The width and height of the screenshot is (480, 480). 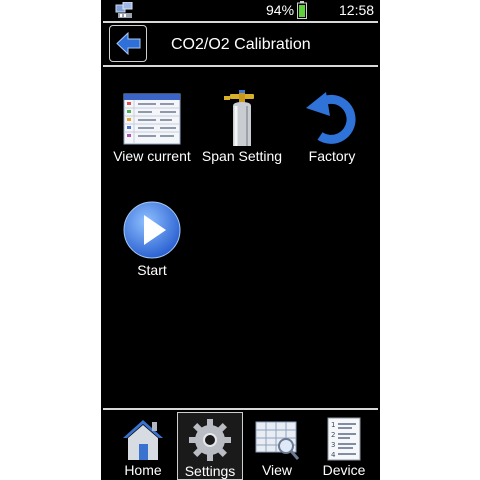 What do you see at coordinates (239, 118) in the screenshot?
I see `gas-cylinder-icon` at bounding box center [239, 118].